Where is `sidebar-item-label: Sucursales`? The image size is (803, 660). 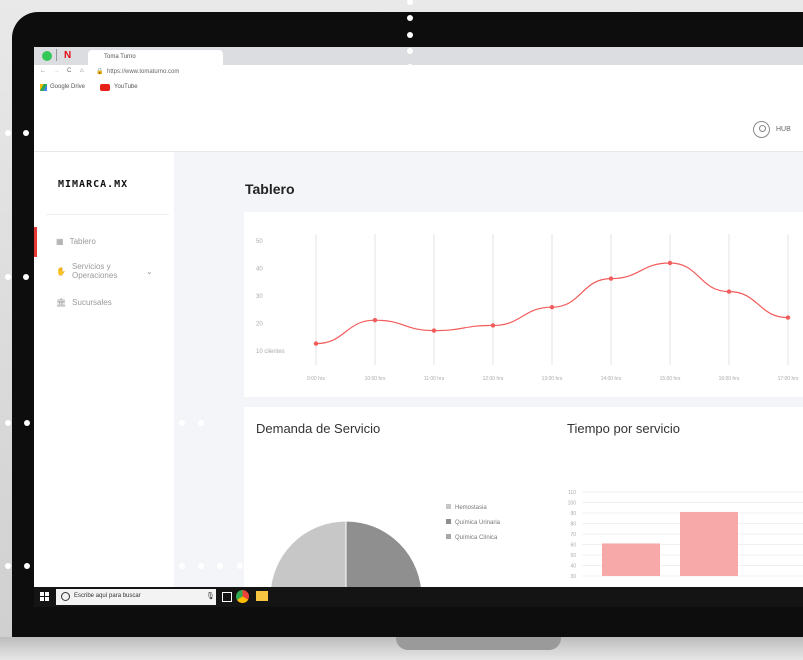 sidebar-item-label: Sucursales is located at coordinates (92, 302).